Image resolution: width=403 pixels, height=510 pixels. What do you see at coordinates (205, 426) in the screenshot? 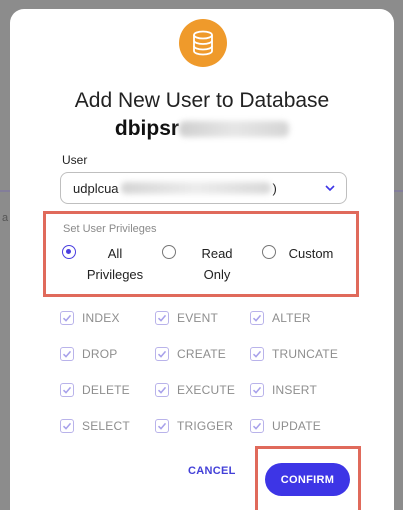
I see `checkbox-label: TRIGGER` at bounding box center [205, 426].